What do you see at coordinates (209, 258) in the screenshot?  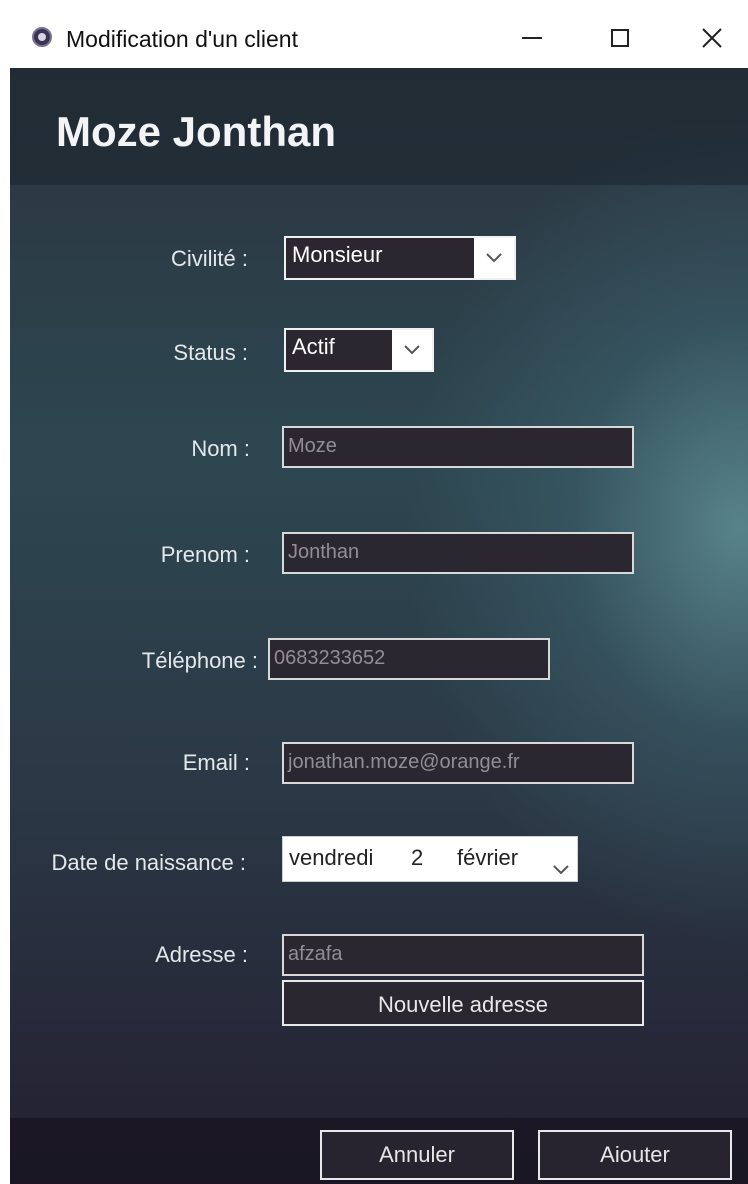 I see `civility-label: Civilité :` at bounding box center [209, 258].